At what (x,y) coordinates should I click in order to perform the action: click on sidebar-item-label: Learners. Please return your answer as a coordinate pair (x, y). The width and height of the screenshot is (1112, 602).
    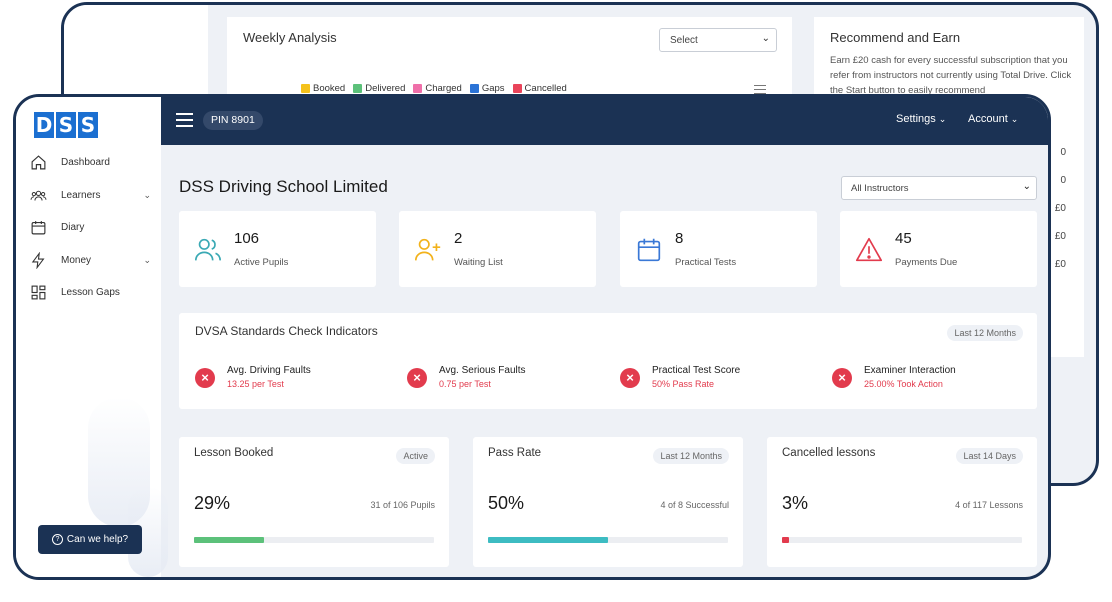
    Looking at the image, I should click on (81, 195).